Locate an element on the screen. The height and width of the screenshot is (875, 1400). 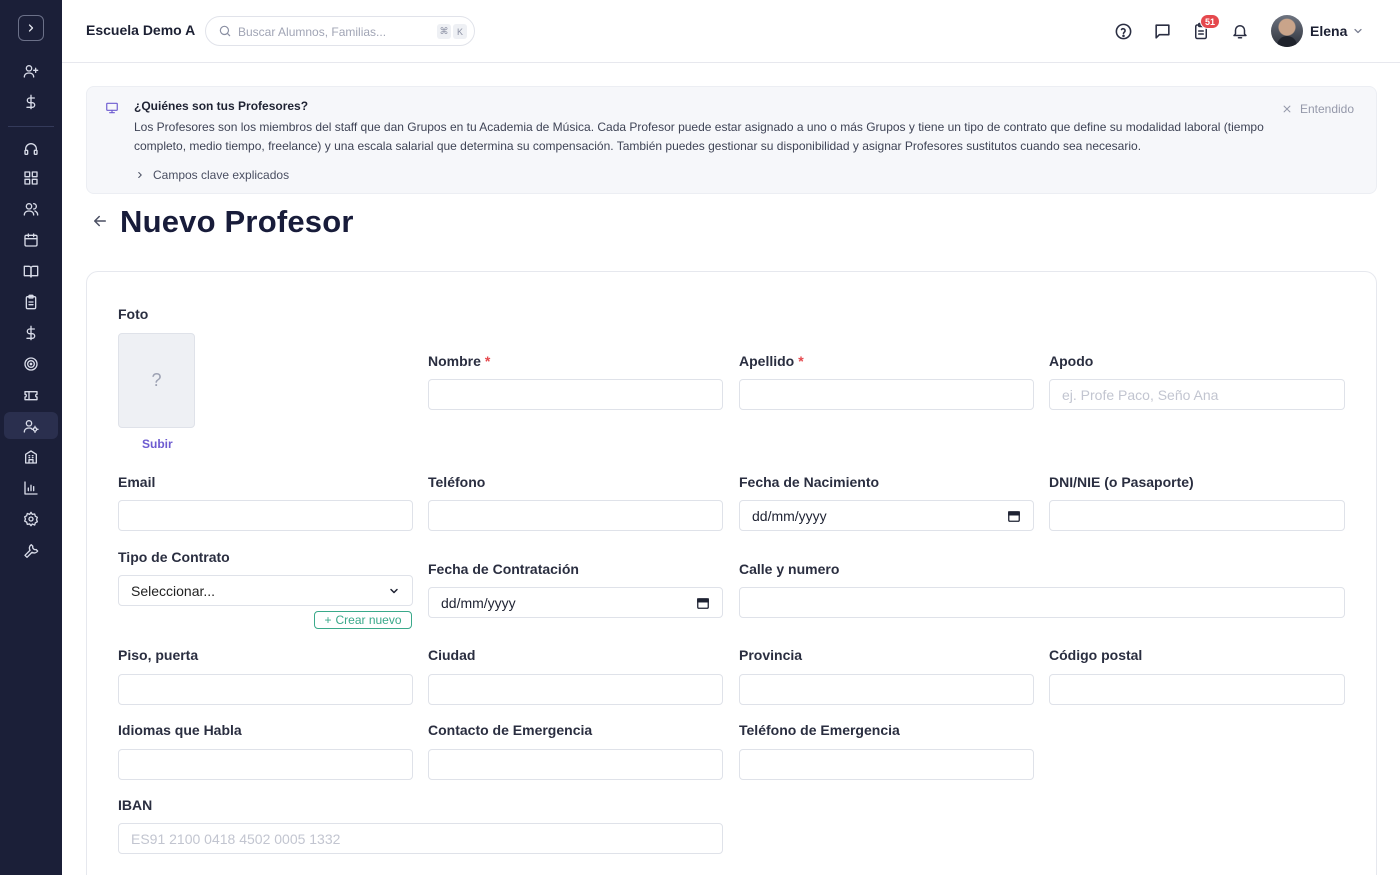
sidebar-item-reports is located at coordinates (31, 487).